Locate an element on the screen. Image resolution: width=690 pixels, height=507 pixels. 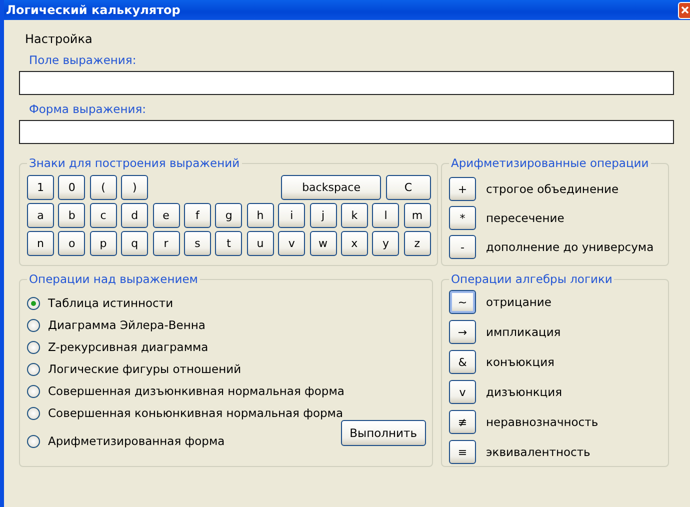
key-button: f is located at coordinates (197, 215).